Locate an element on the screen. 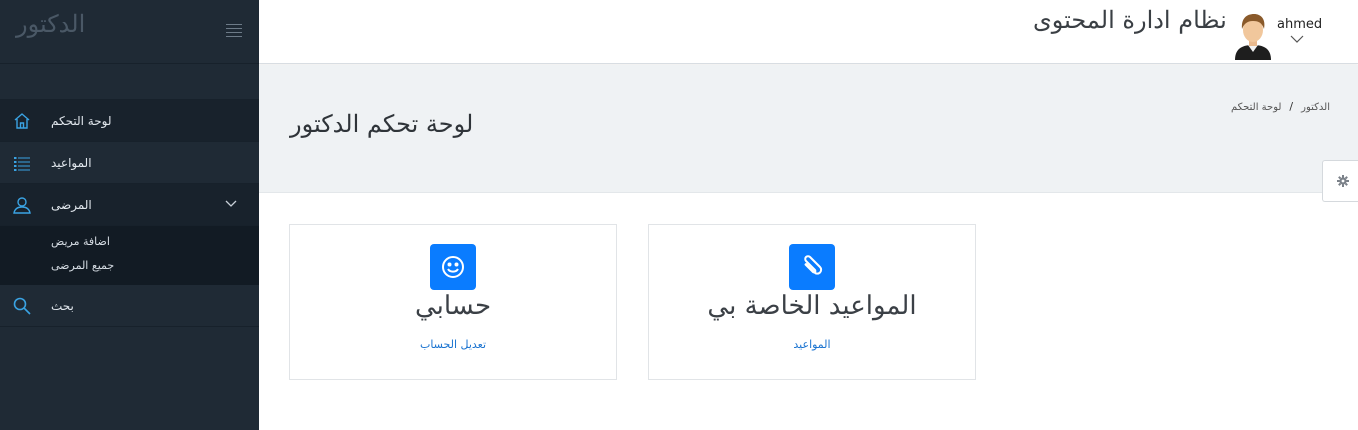 The height and width of the screenshot is (430, 1358). sidebar-item-search: بحث is located at coordinates (129, 306).